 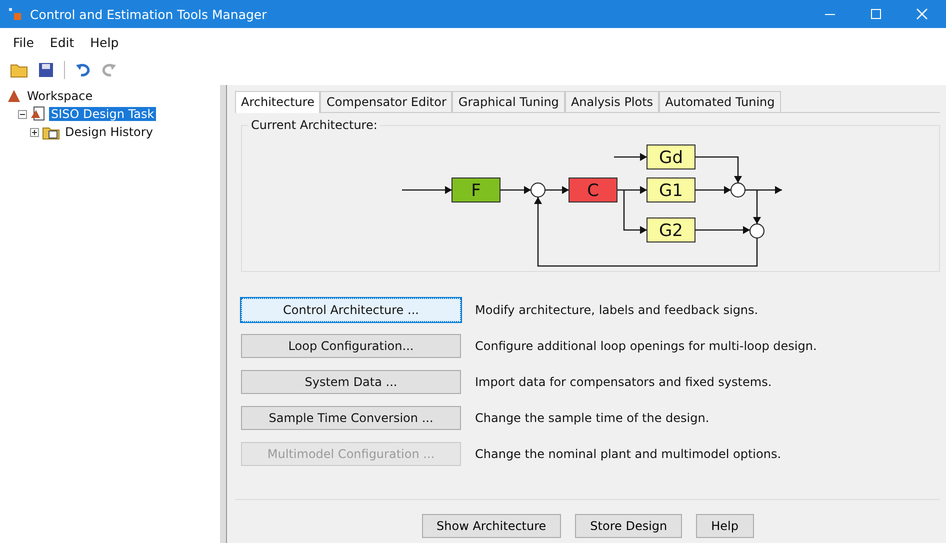 I want to click on save-icon, so click(x=46, y=70).